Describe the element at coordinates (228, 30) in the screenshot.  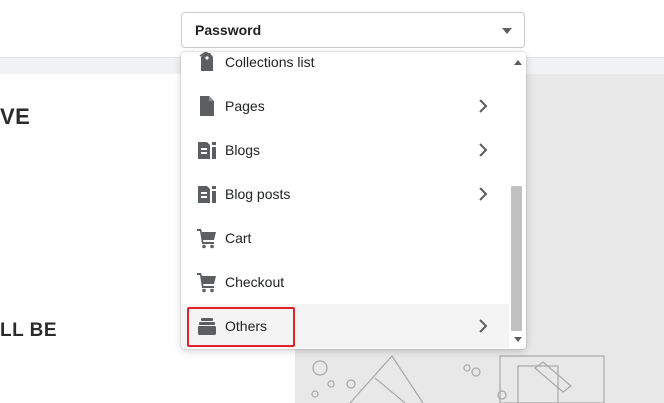
I see `template-select-value: Password` at that location.